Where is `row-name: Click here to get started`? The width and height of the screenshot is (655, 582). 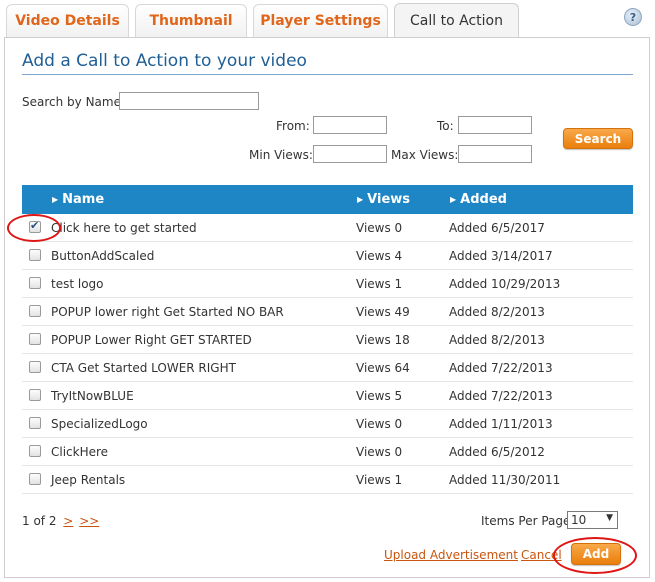
row-name: Click here to get started is located at coordinates (124, 228).